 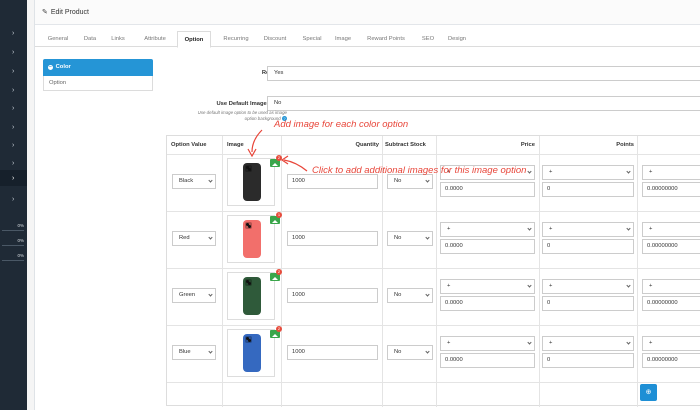 What do you see at coordinates (187, 295) in the screenshot?
I see `option-value-text: Green` at bounding box center [187, 295].